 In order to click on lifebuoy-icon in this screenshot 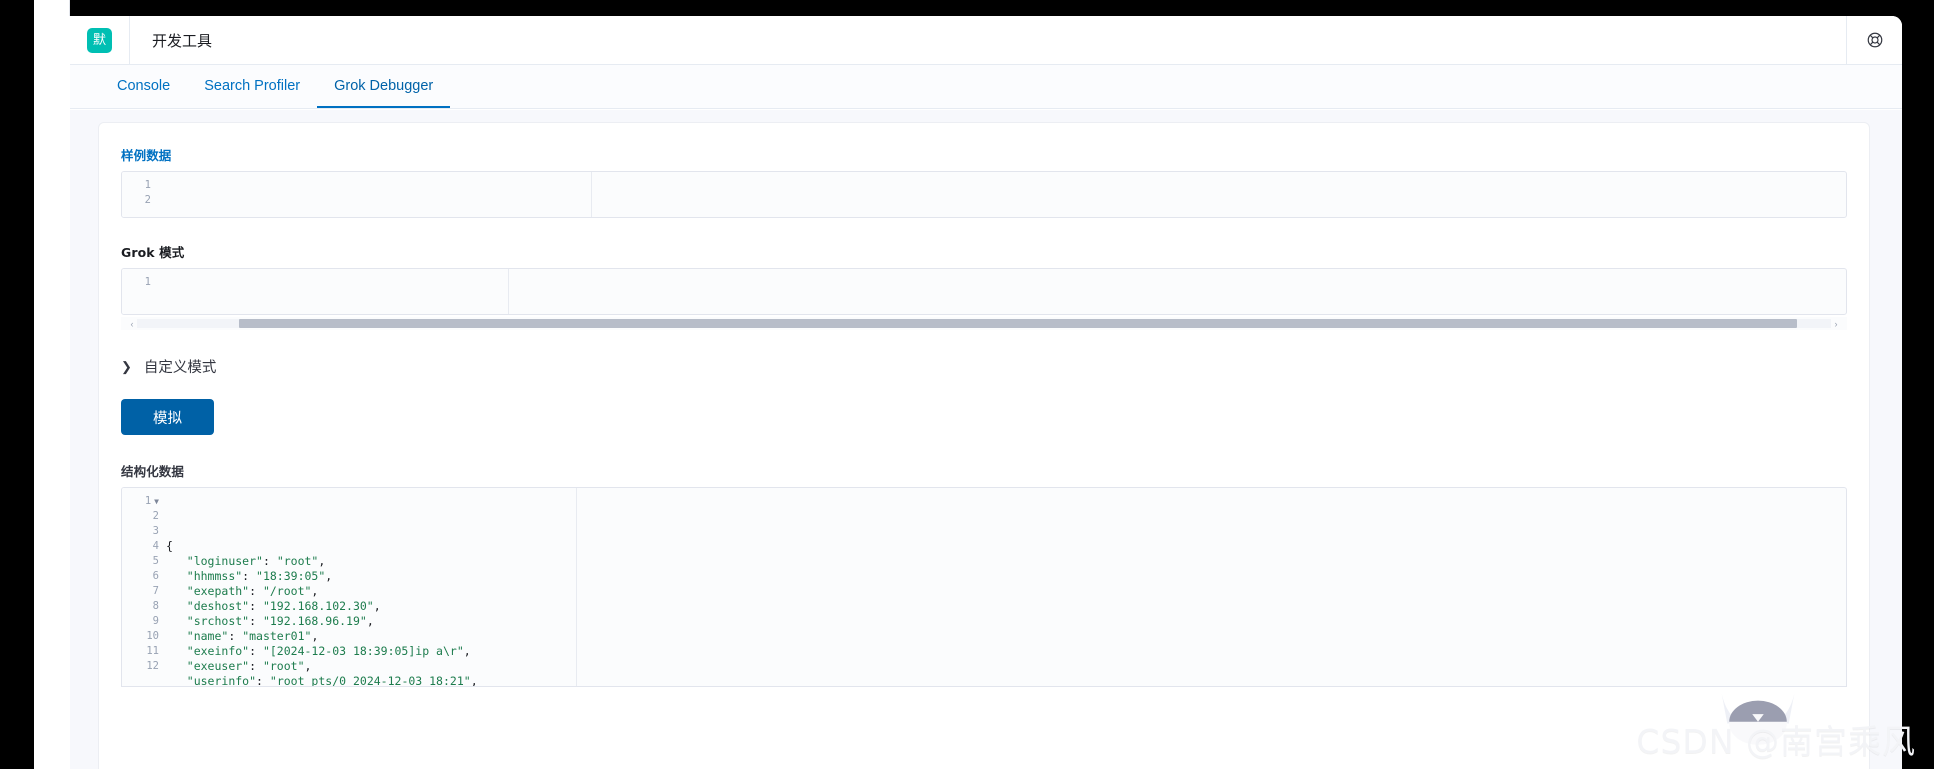, I will do `click(1874, 40)`.